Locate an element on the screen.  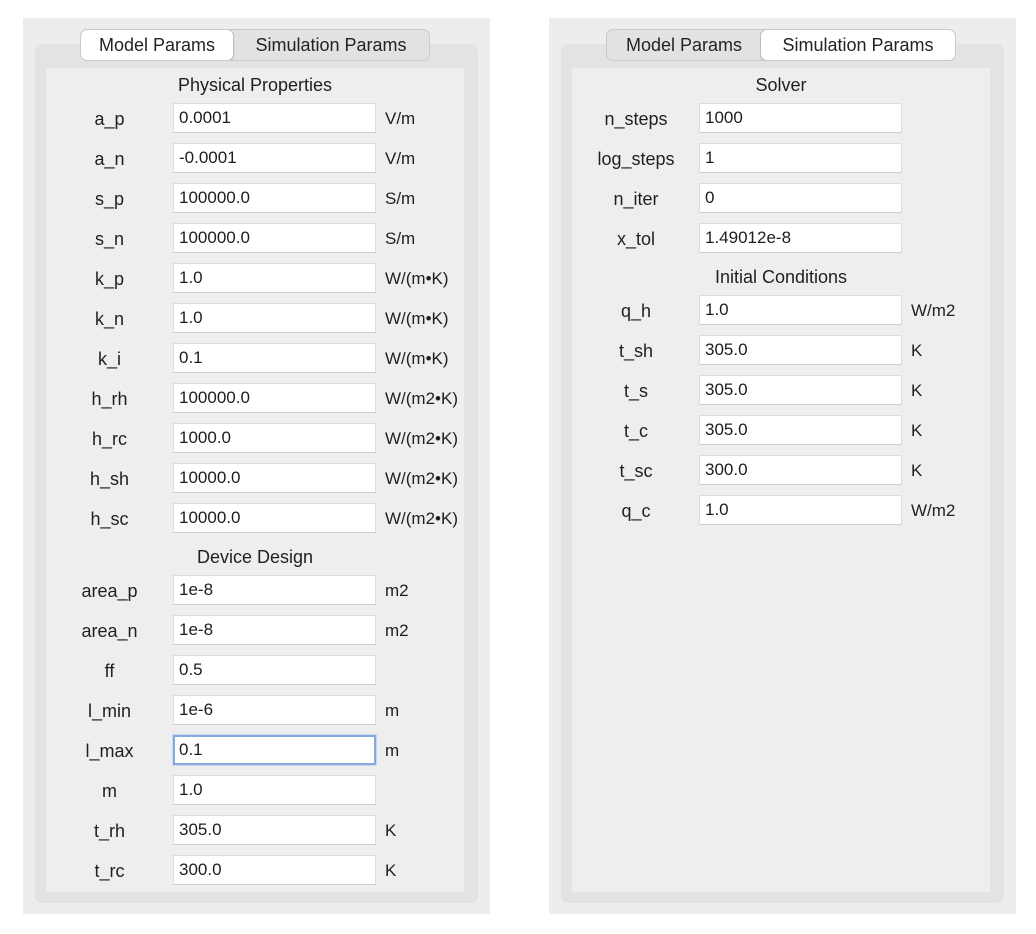
param-label: h_sh is located at coordinates (109, 478).